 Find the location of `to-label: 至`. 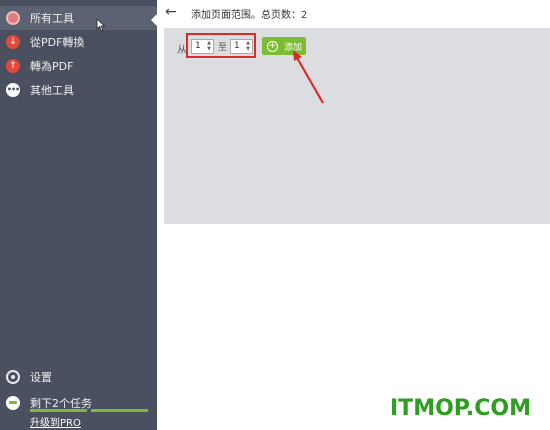

to-label: 至 is located at coordinates (223, 48).